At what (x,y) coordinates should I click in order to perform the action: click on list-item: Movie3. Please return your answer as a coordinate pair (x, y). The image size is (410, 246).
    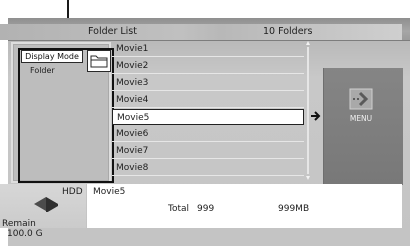
    Looking at the image, I should click on (208, 83).